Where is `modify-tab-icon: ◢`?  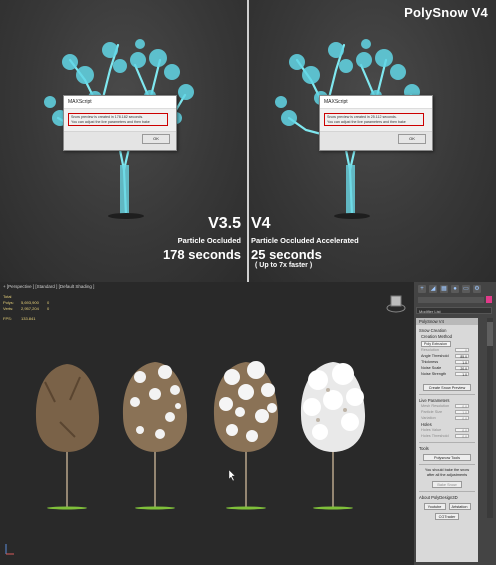 modify-tab-icon: ◢ is located at coordinates (433, 289).